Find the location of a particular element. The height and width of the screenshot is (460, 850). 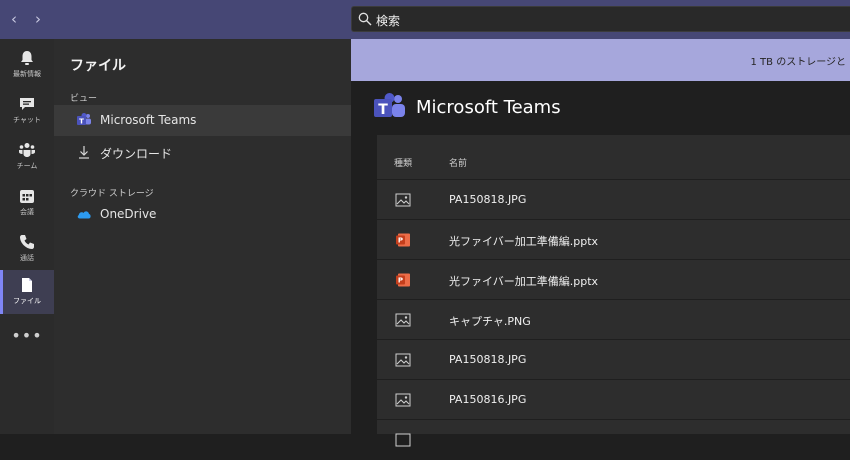

rail-item-meetings: 会議 is located at coordinates (27, 203).